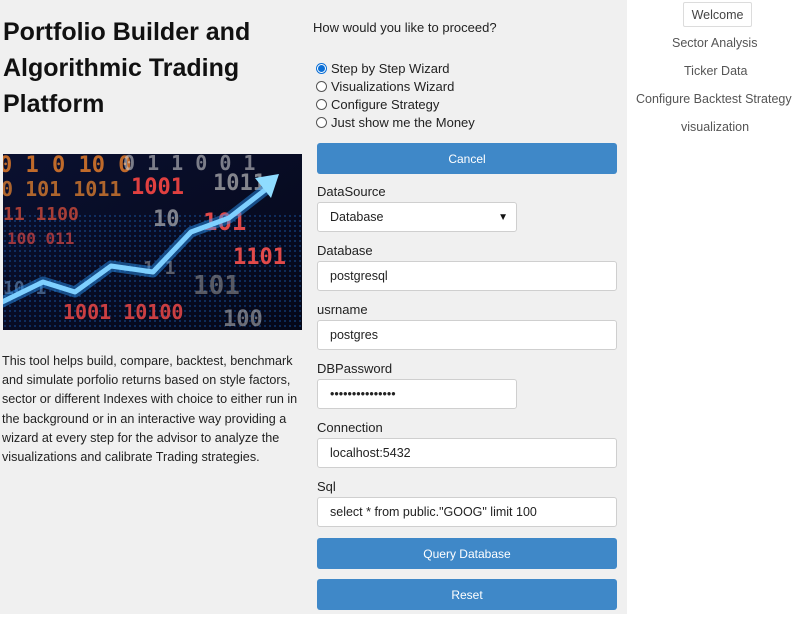 The width and height of the screenshot is (798, 617). I want to click on svg-text: 1001 10100, so click(123, 312).